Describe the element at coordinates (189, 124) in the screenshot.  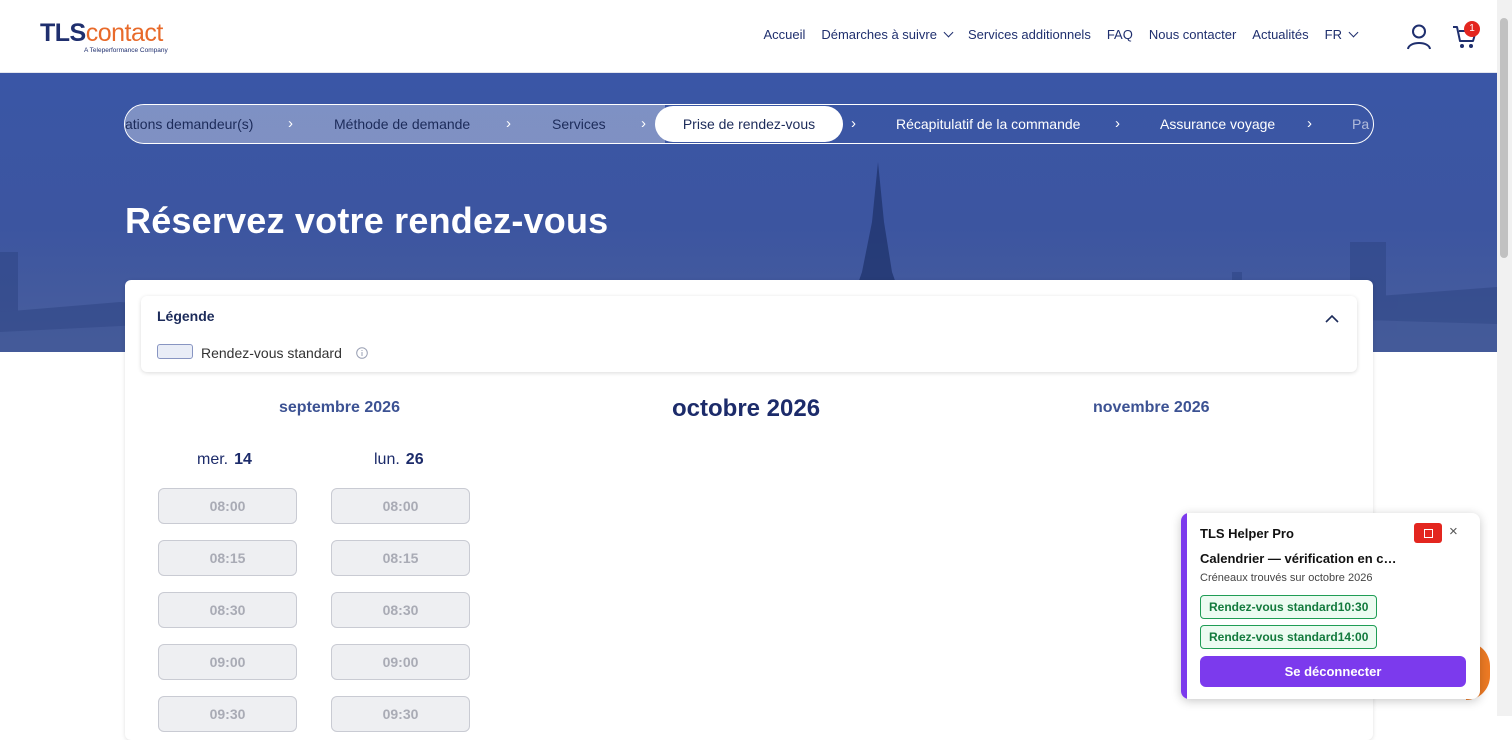
I see `step-informations-demandeurs: ations demandeur(s)` at that location.